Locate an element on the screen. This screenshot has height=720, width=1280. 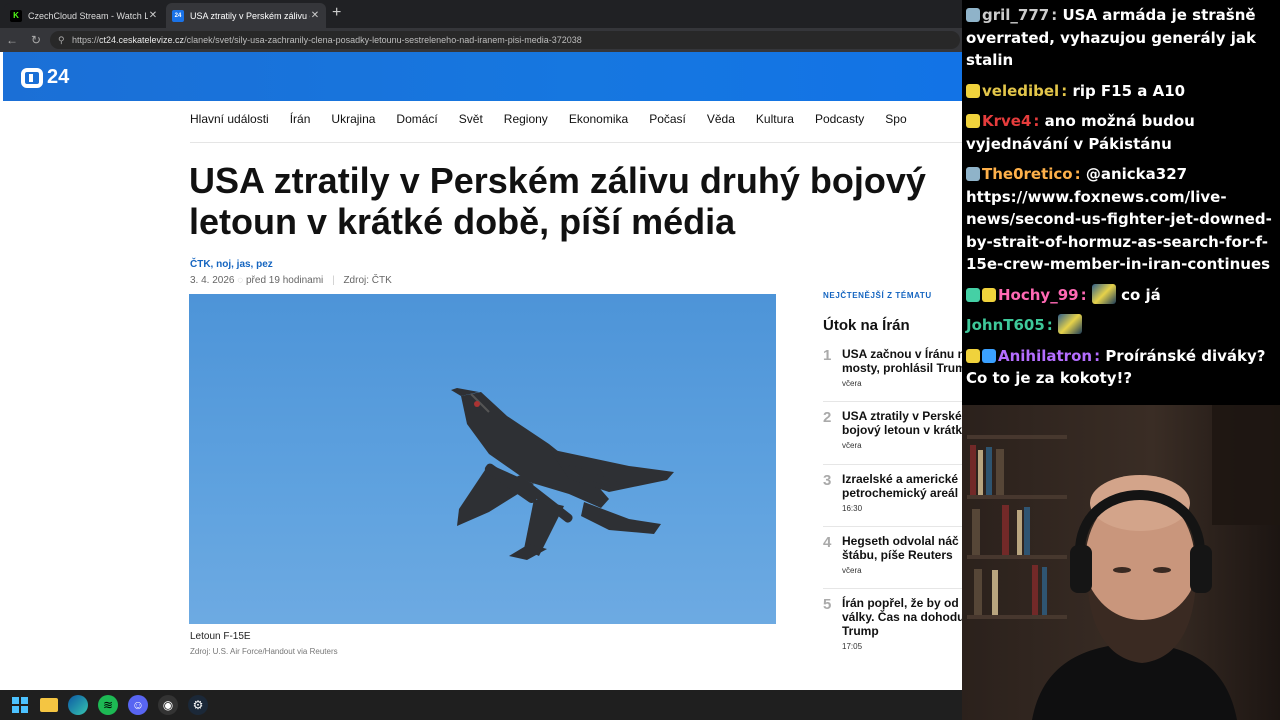
site-info-icon: ⚲ is located at coordinates (61, 40).